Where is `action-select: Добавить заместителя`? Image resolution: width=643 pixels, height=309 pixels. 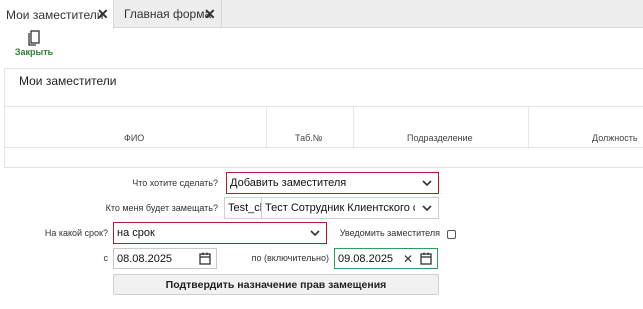
action-select: Добавить заместителя is located at coordinates (332, 183).